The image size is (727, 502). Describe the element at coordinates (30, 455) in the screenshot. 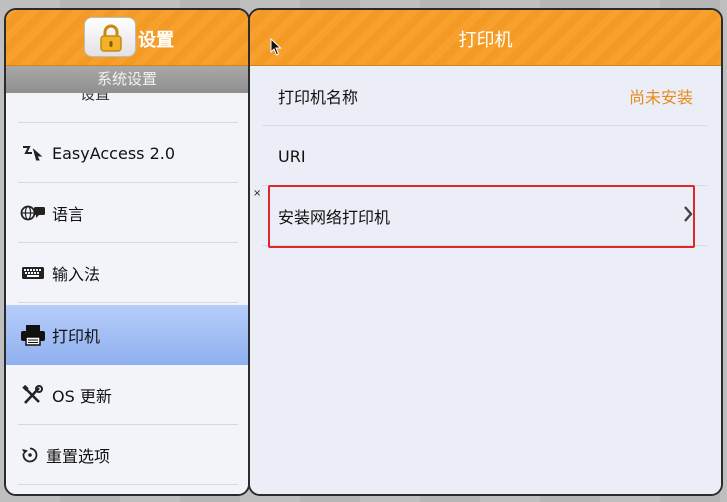

I see `reset-icon` at that location.